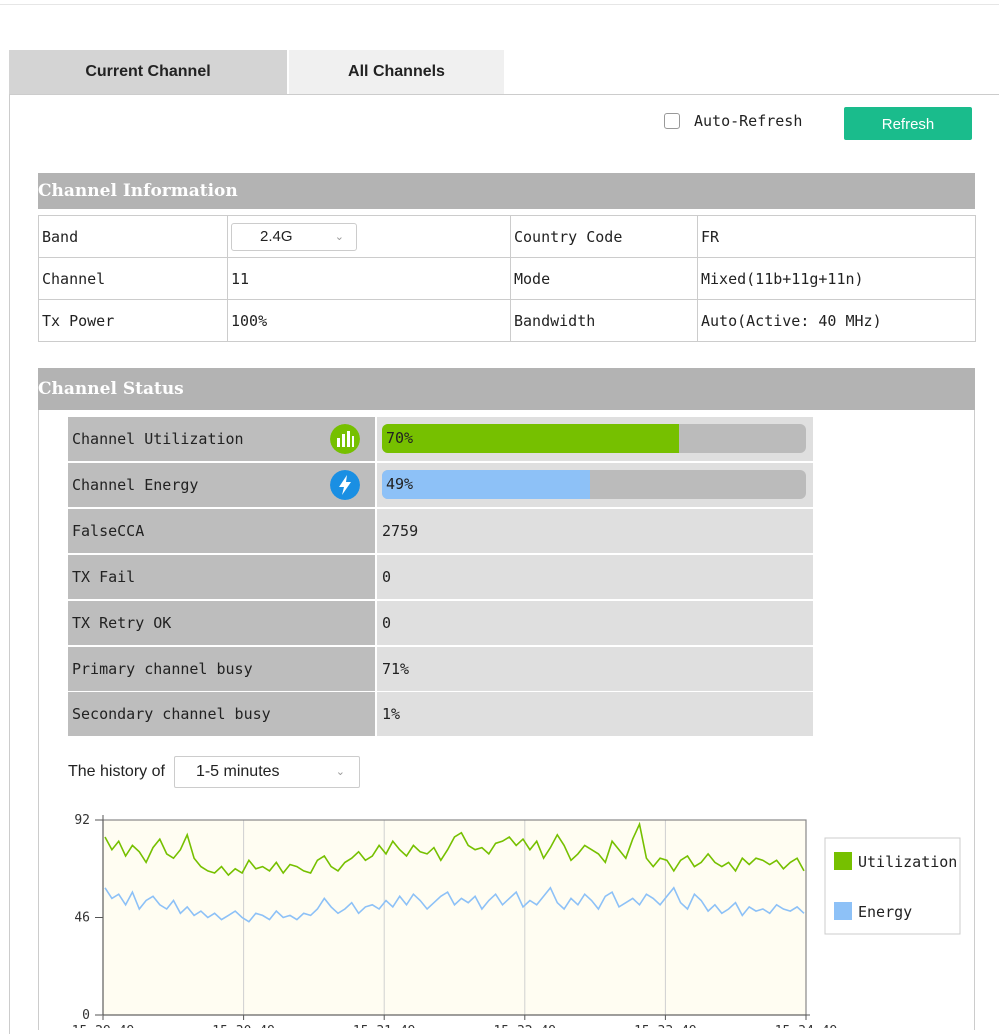 This screenshot has height=1034, width=999. Describe the element at coordinates (221, 714) in the screenshot. I see `secondary-channel-busy-label: Secondary channel busy` at that location.